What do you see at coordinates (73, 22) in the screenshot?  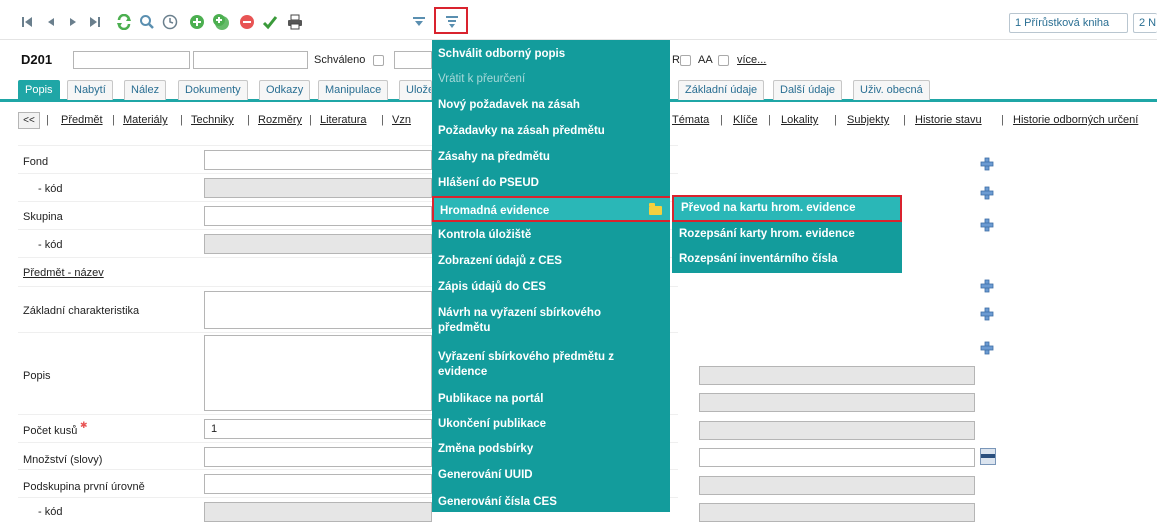 I see `next-icon` at bounding box center [73, 22].